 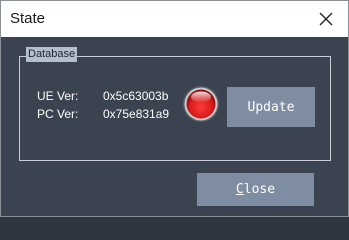 What do you see at coordinates (136, 96) in the screenshot?
I see `ue-version-value: 0x5c63003b` at bounding box center [136, 96].